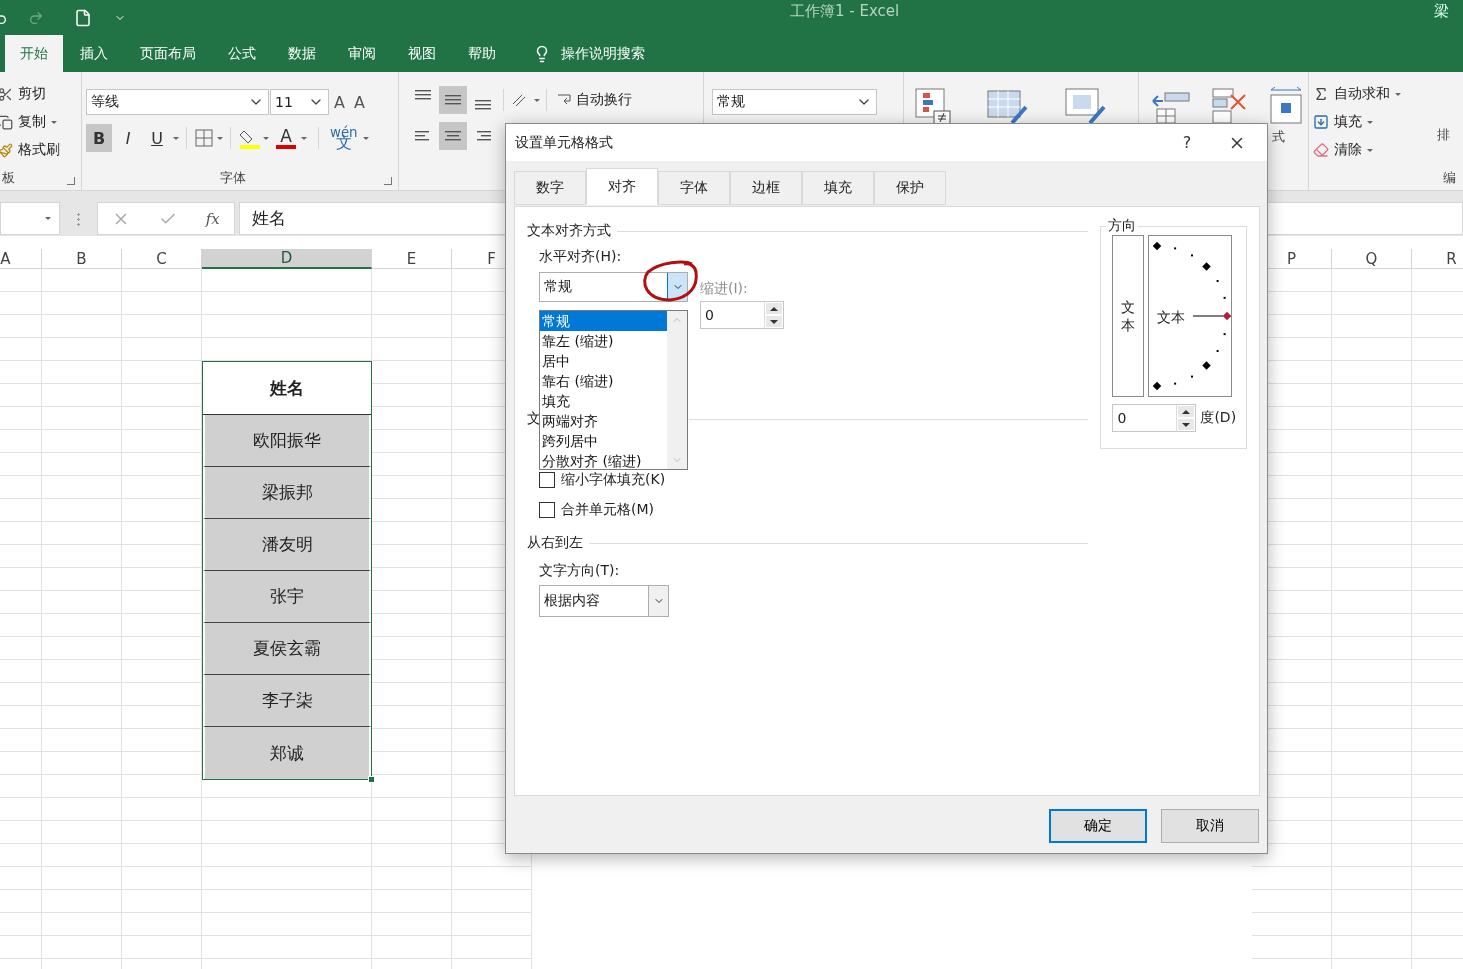  I want to click on format-button-label: 式, so click(1278, 137).